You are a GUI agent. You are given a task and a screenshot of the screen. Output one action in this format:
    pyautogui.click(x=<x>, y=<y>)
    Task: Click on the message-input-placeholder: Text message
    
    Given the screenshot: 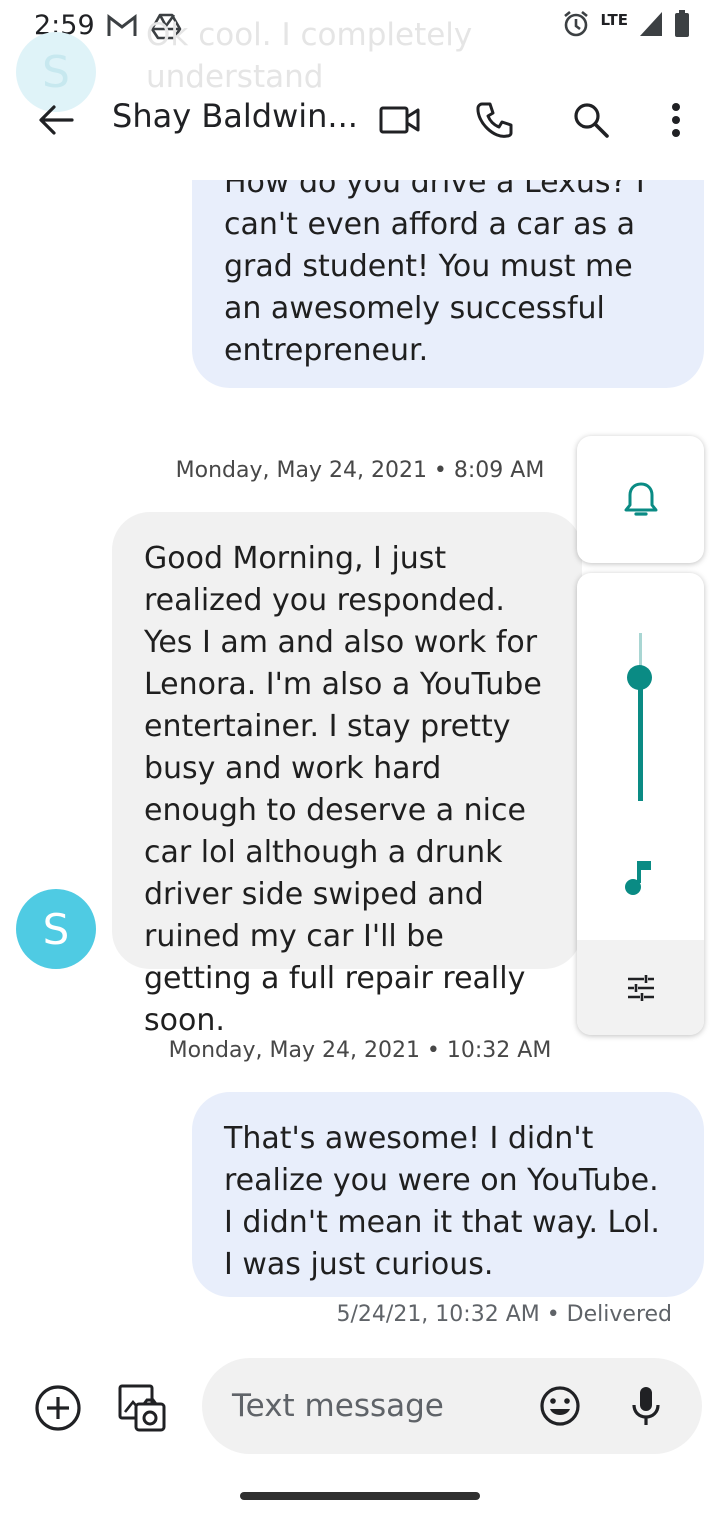 What is the action you would take?
    pyautogui.click(x=338, y=1406)
    